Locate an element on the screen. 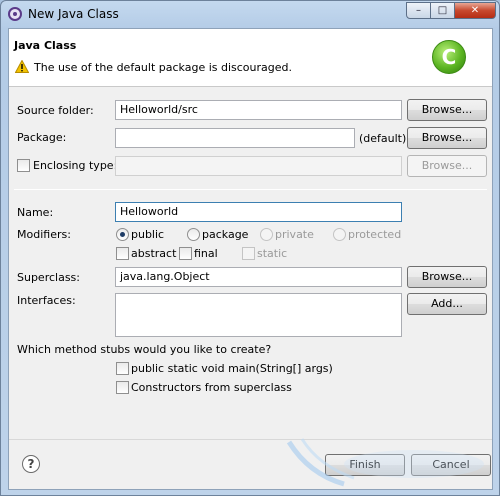 This screenshot has width=500, height=496. enclosing-type-checkbox is located at coordinates (23, 165).